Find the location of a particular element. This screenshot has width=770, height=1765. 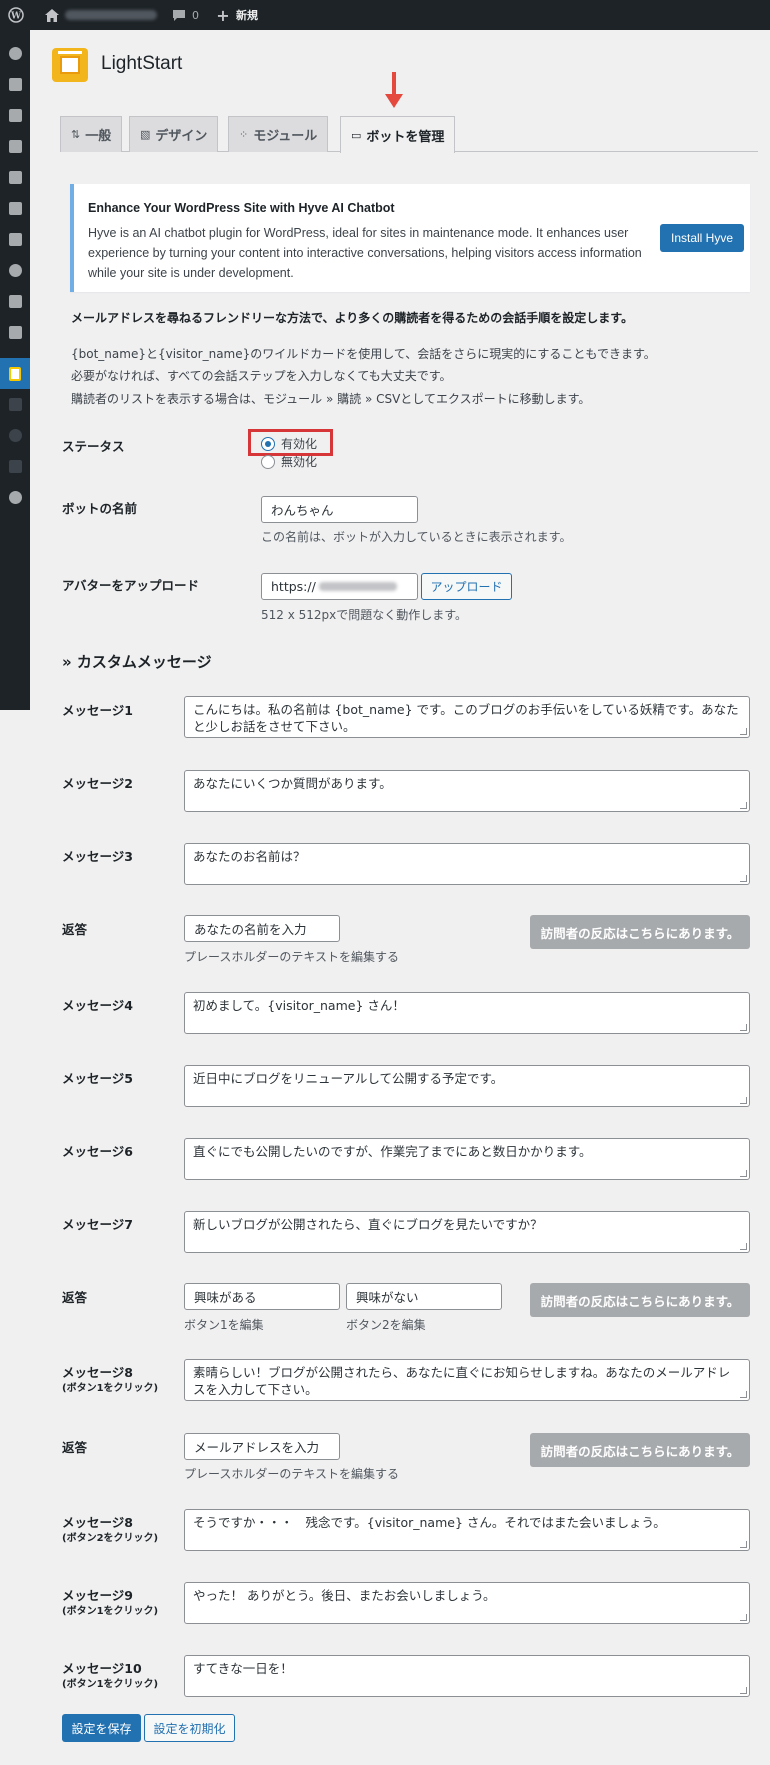

tab-general: ⇅ 一般 is located at coordinates (91, 134).